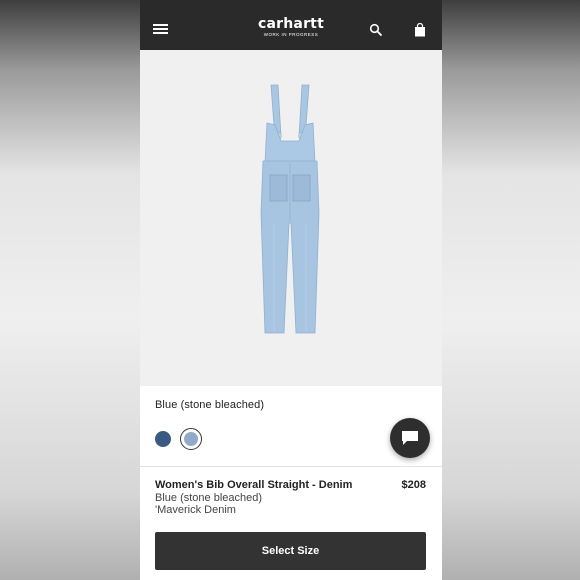 The image size is (580, 580). I want to click on brand-logo: carhartt WORK IN PROGRESS, so click(291, 27).